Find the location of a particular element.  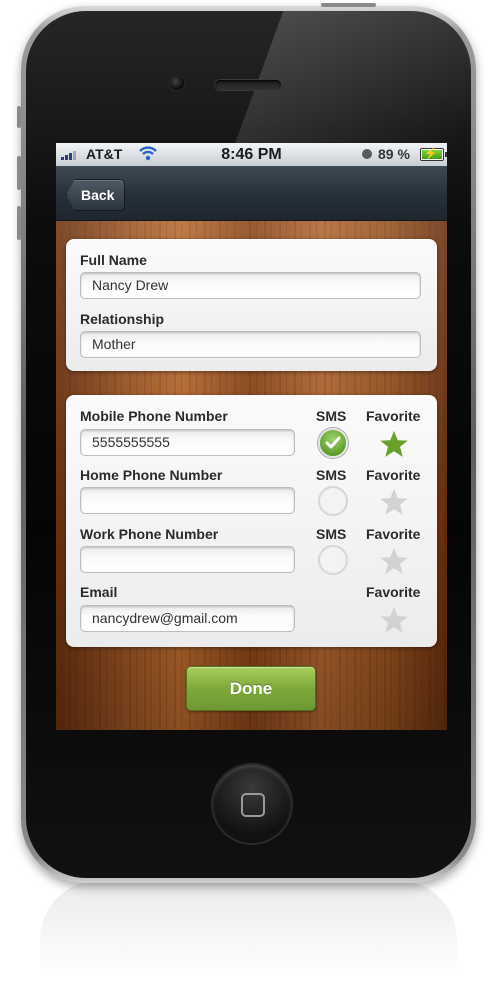

battery-icon: ⚡ is located at coordinates (433, 154).